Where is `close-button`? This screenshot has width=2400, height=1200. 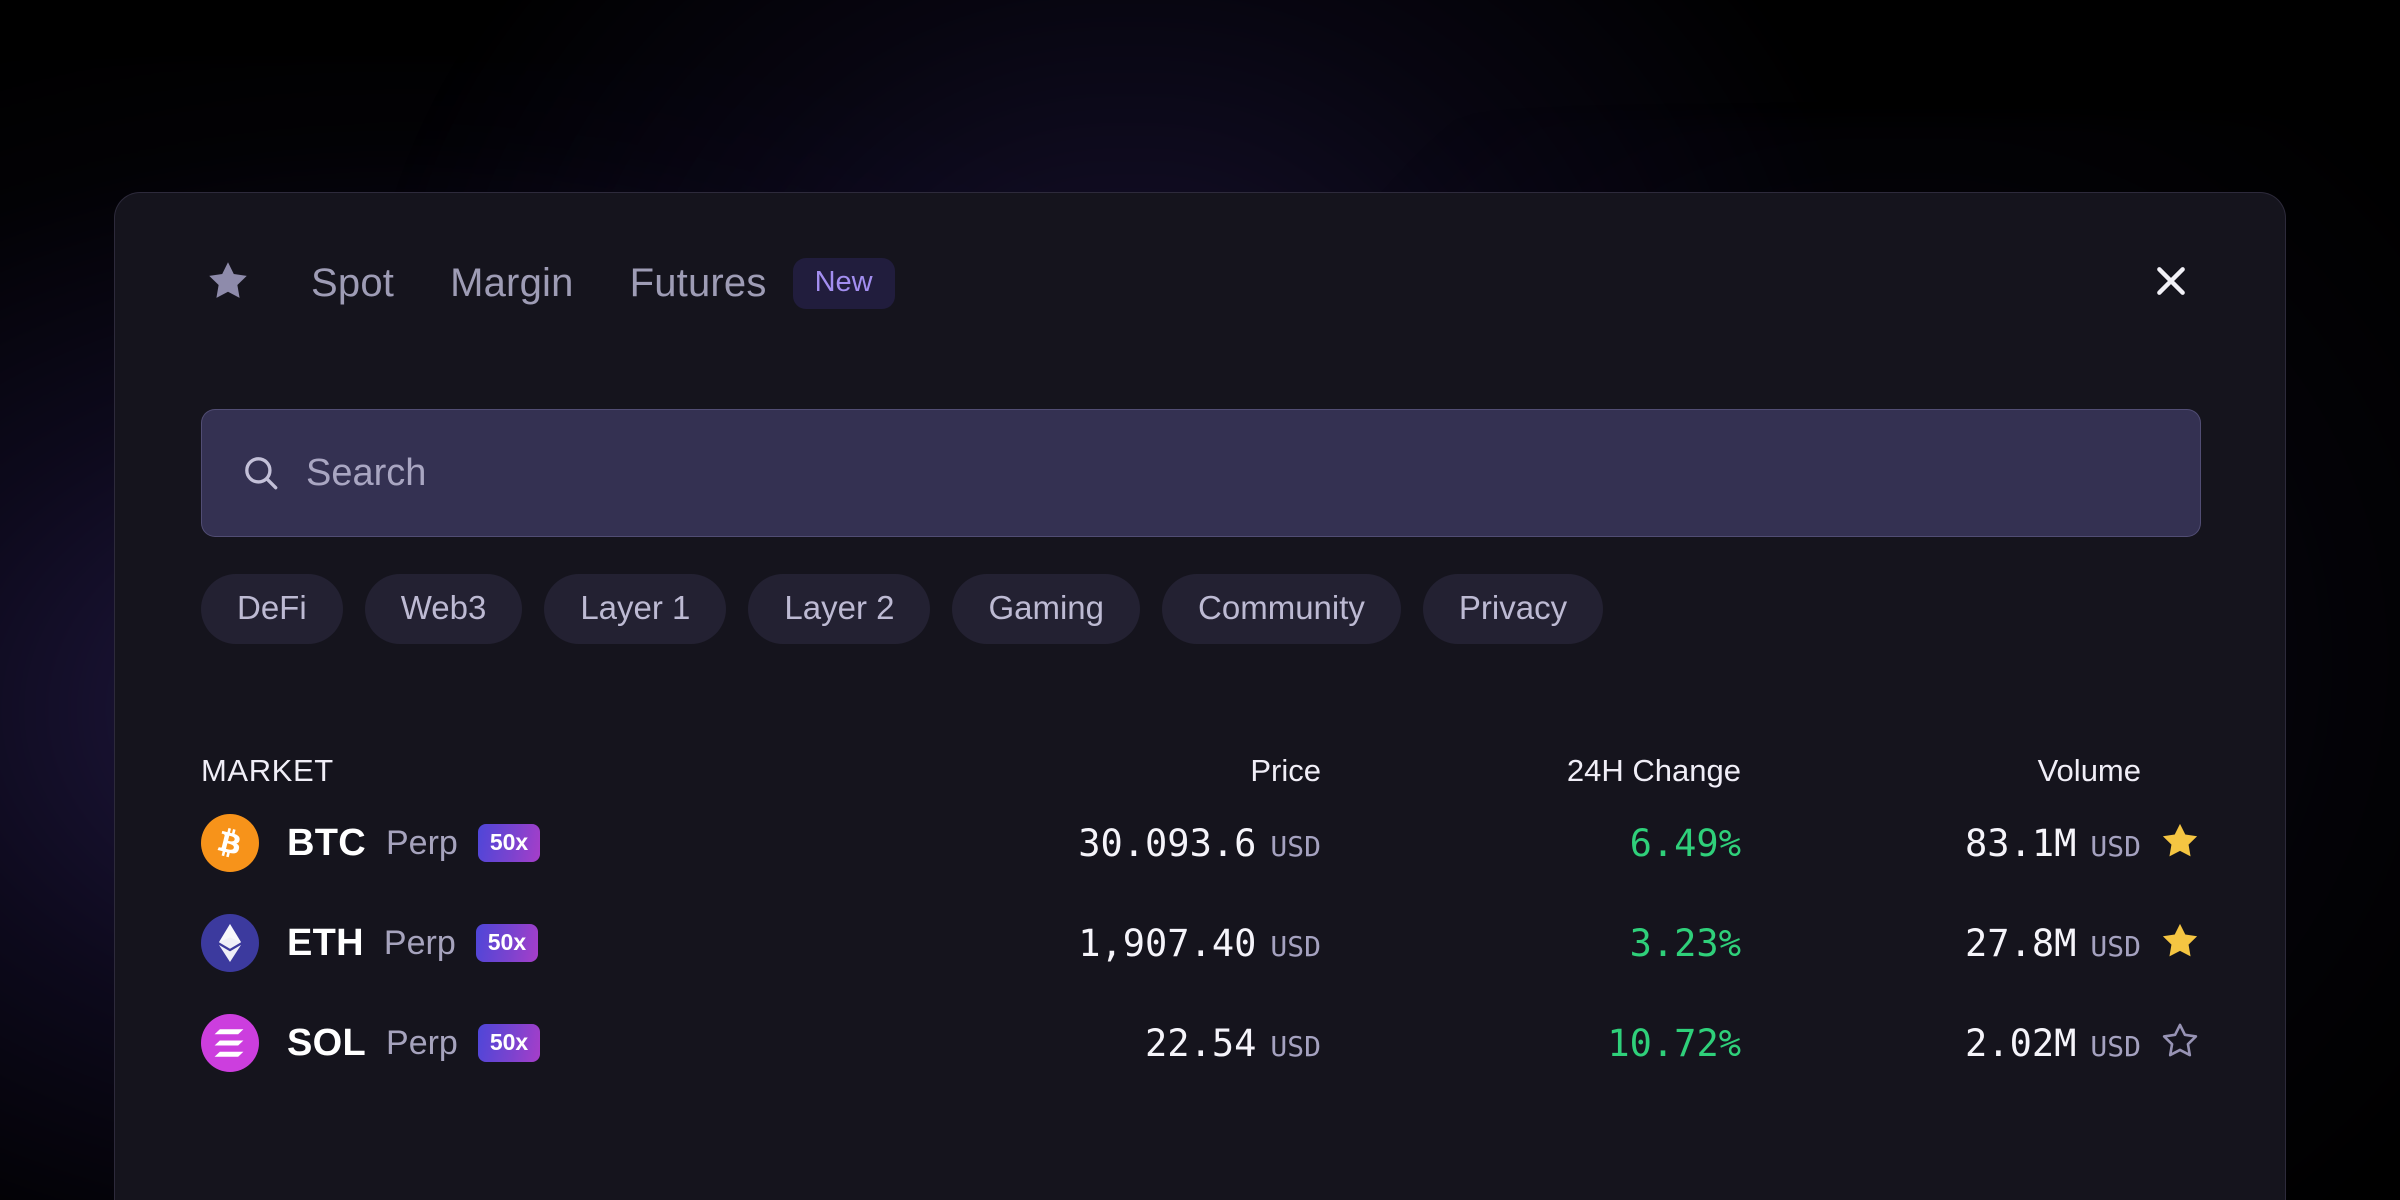
close-button is located at coordinates (2171, 283).